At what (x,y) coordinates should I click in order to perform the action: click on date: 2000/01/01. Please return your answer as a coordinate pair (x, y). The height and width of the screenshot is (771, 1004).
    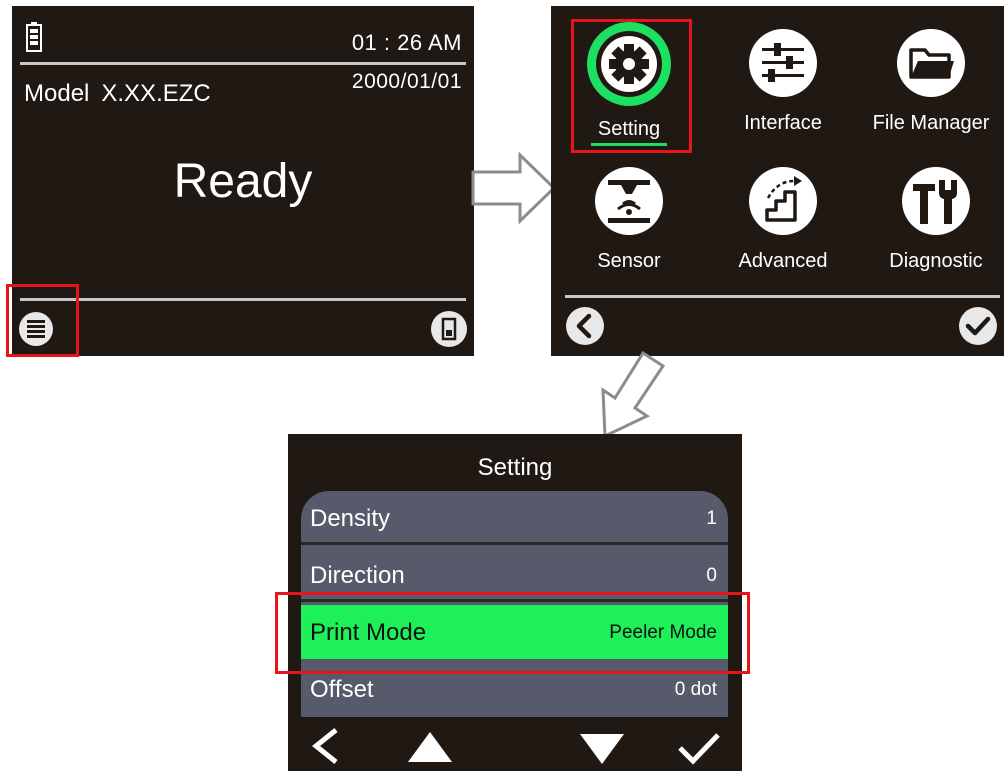
    Looking at the image, I should click on (406, 81).